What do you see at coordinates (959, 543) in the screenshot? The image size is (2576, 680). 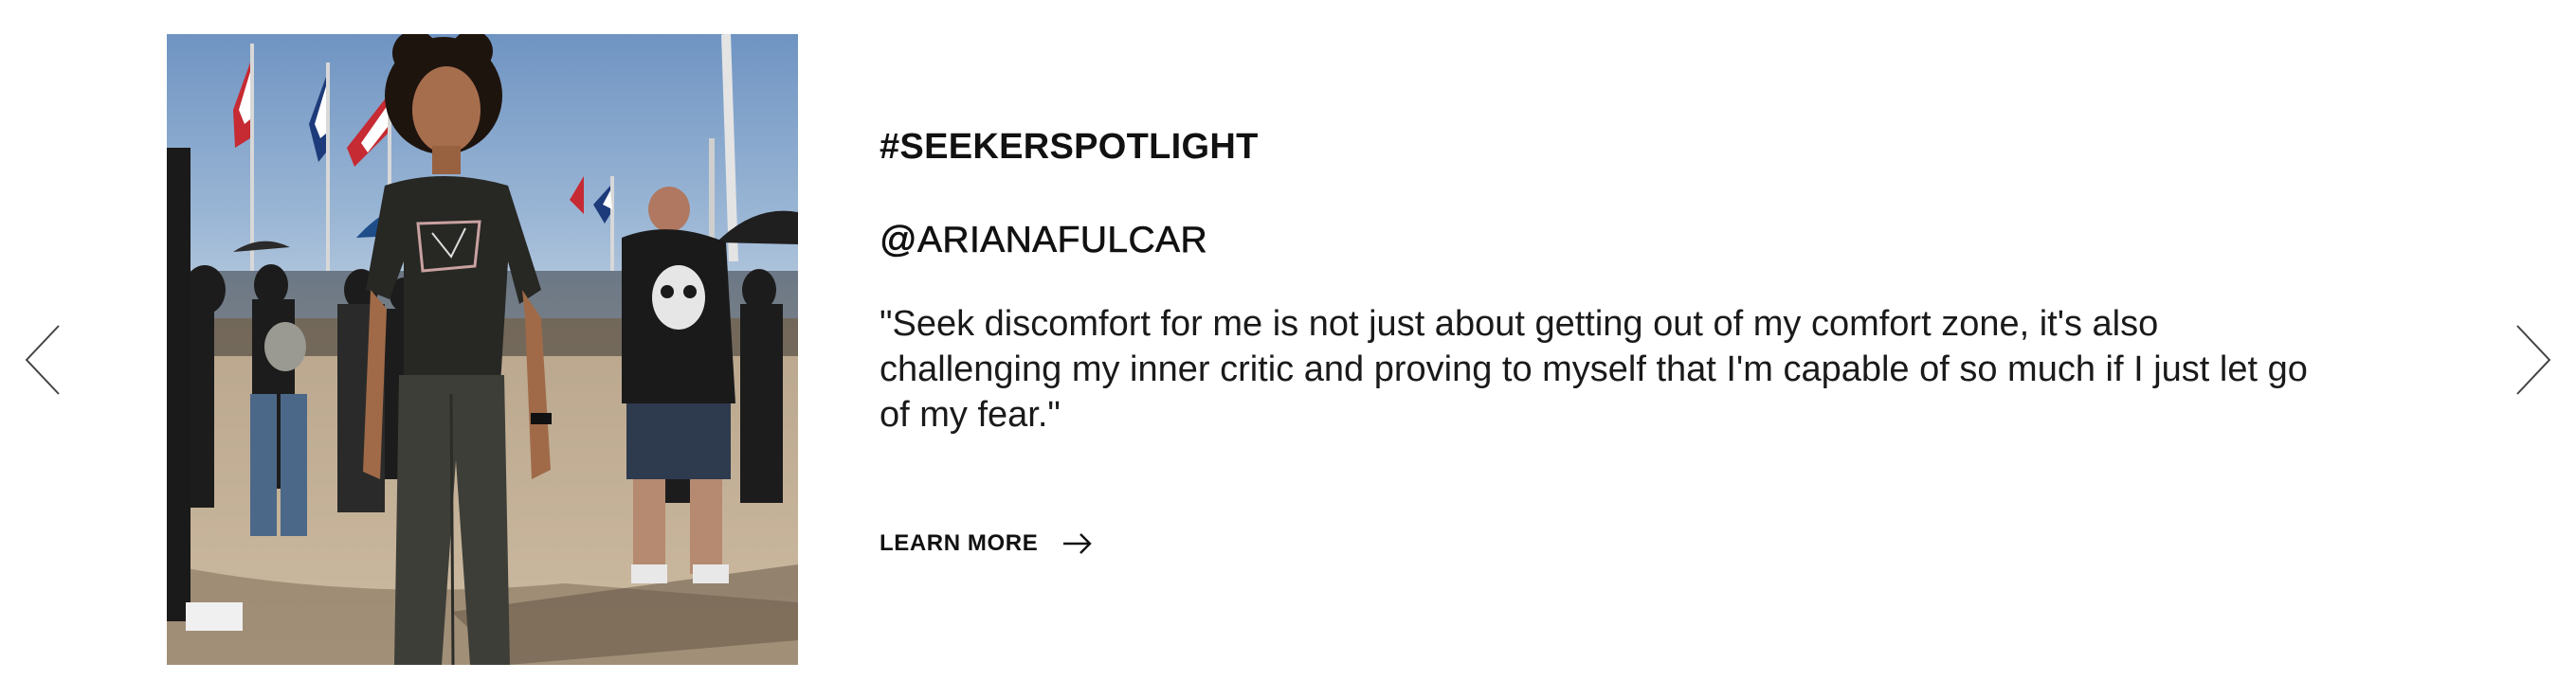 I see `learn-more-label: LEARN MORE` at bounding box center [959, 543].